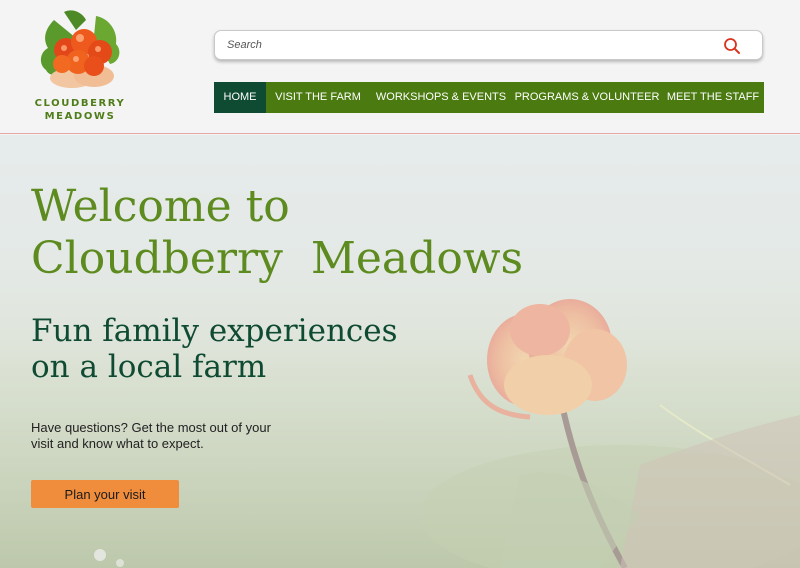 Image resolution: width=800 pixels, height=568 pixels. I want to click on nav-programs-volunteer: PROGRAMS & VOLUNTEER, so click(587, 97).